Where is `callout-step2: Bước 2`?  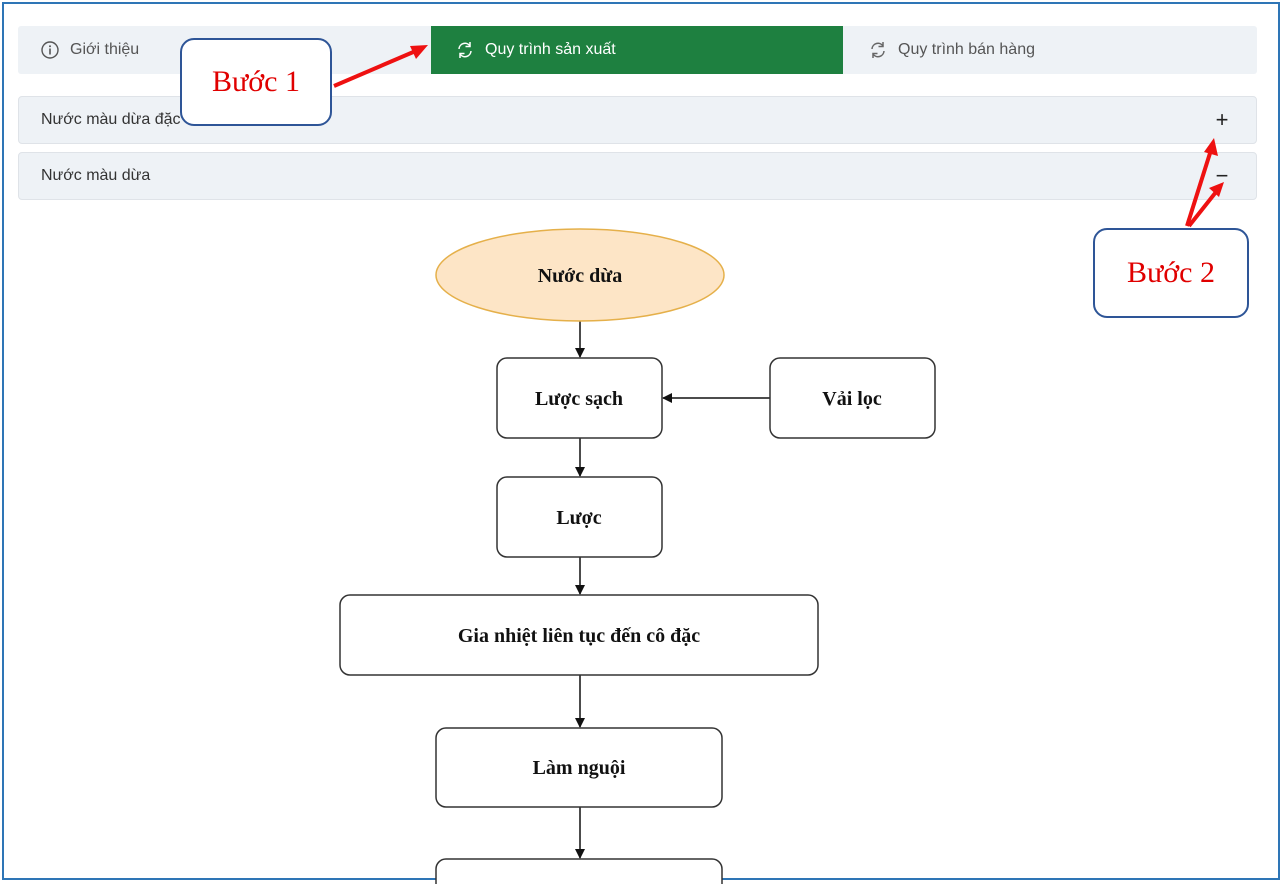 callout-step2: Bước 2 is located at coordinates (1171, 273).